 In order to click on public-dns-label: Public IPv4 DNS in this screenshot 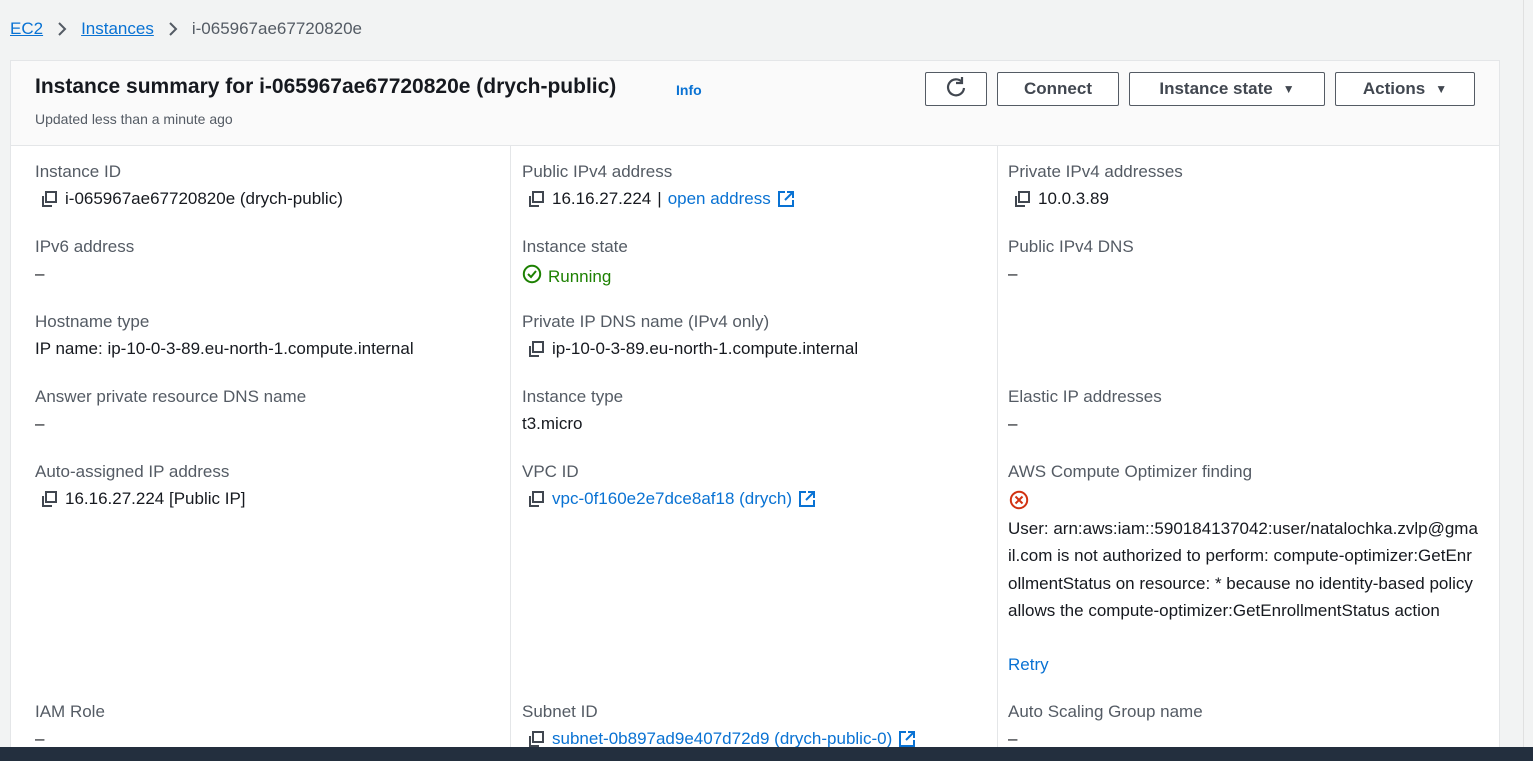, I will do `click(1071, 246)`.